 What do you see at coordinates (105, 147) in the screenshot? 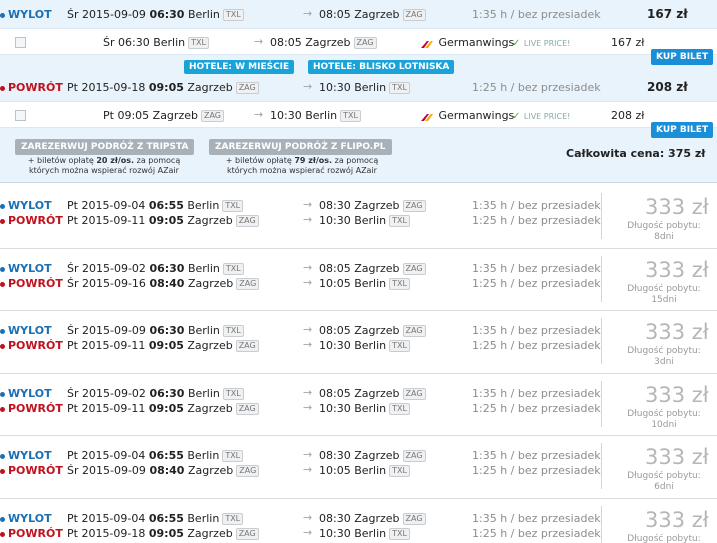
I see `book-tripsta-button: ZAREZERWUJ PODRÓŻ Z TRIPSTA` at bounding box center [105, 147].